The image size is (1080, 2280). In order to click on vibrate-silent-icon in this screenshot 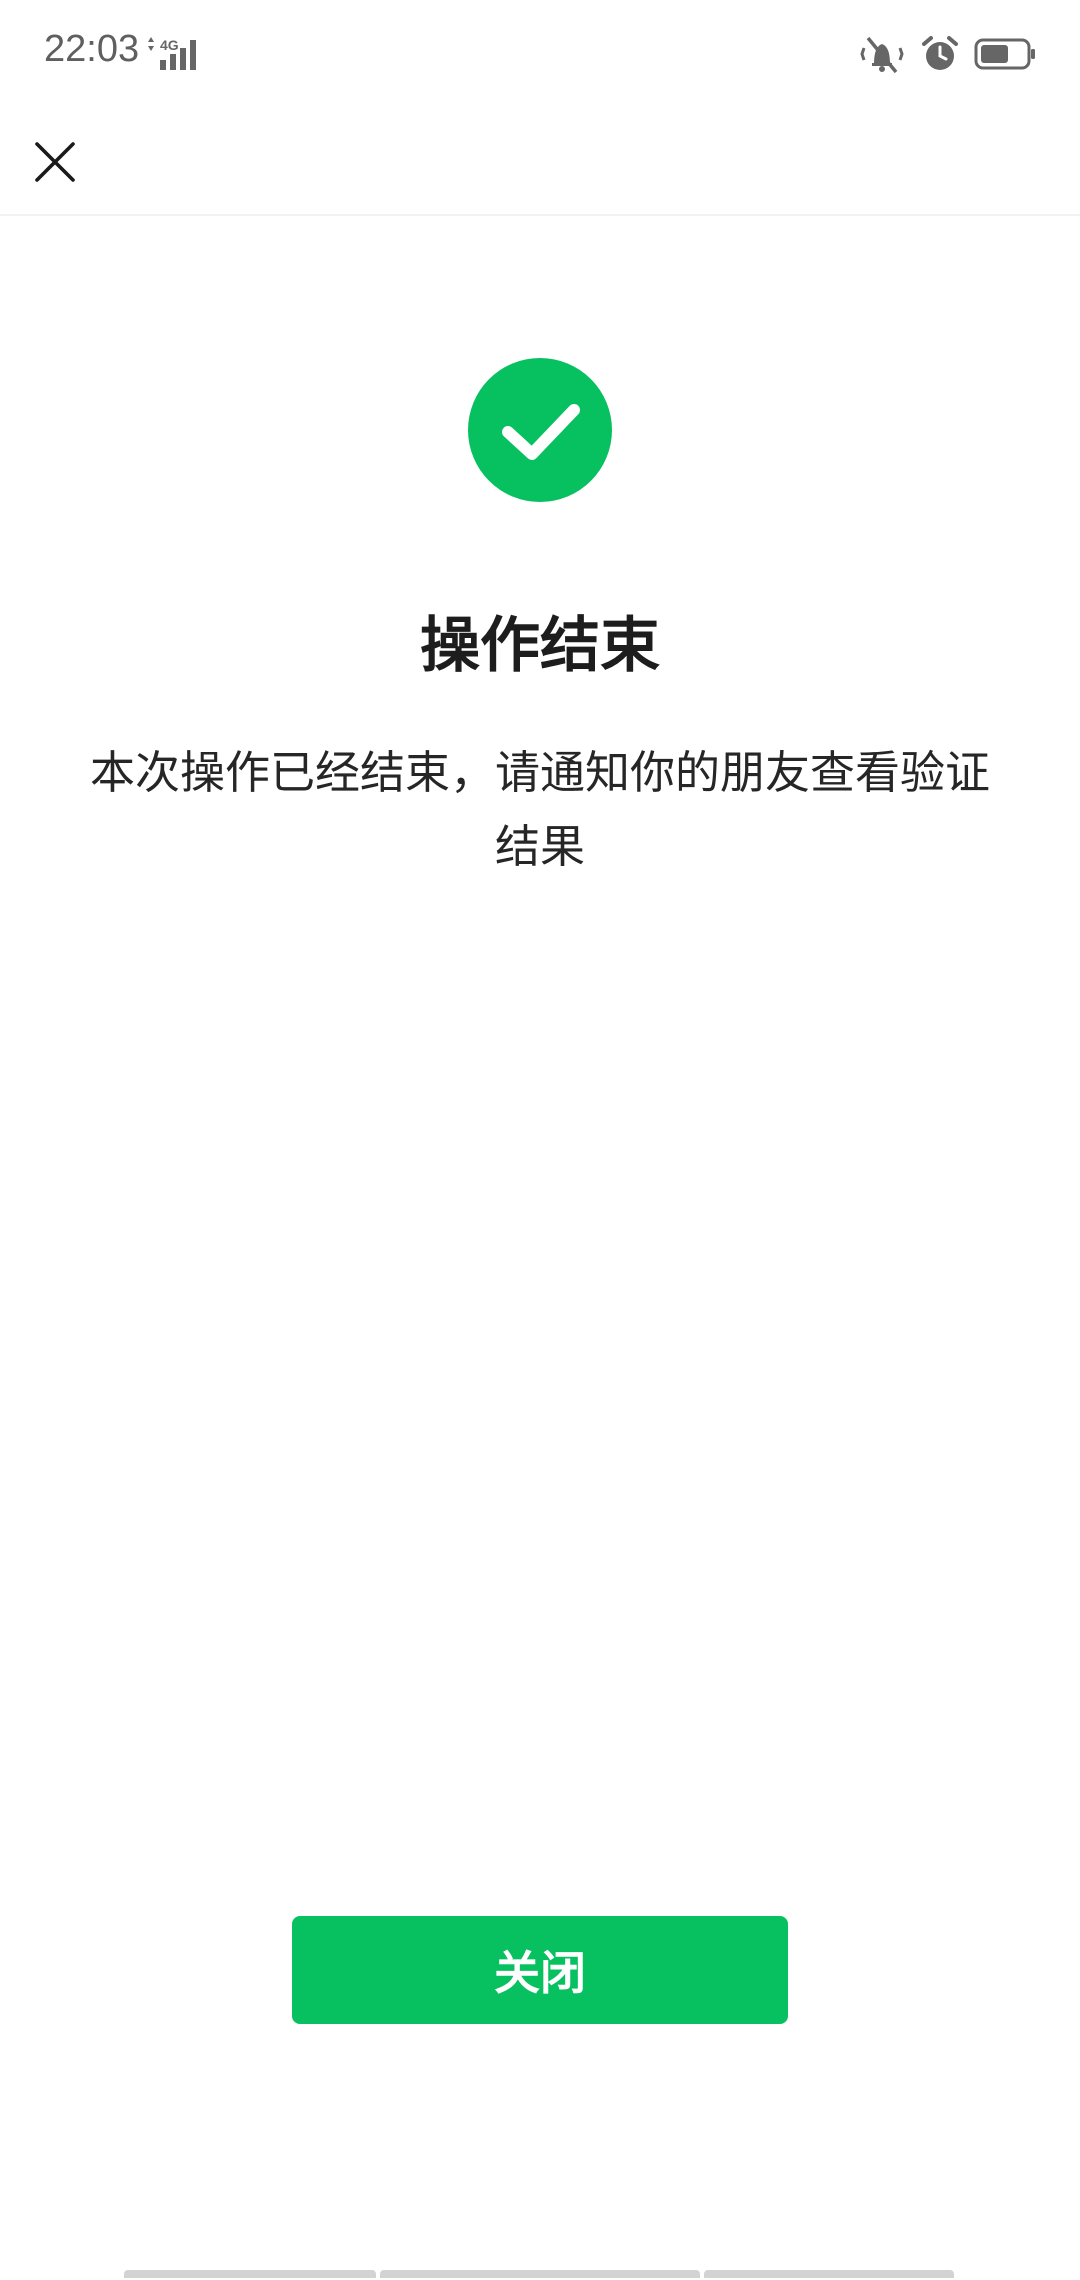, I will do `click(882, 54)`.